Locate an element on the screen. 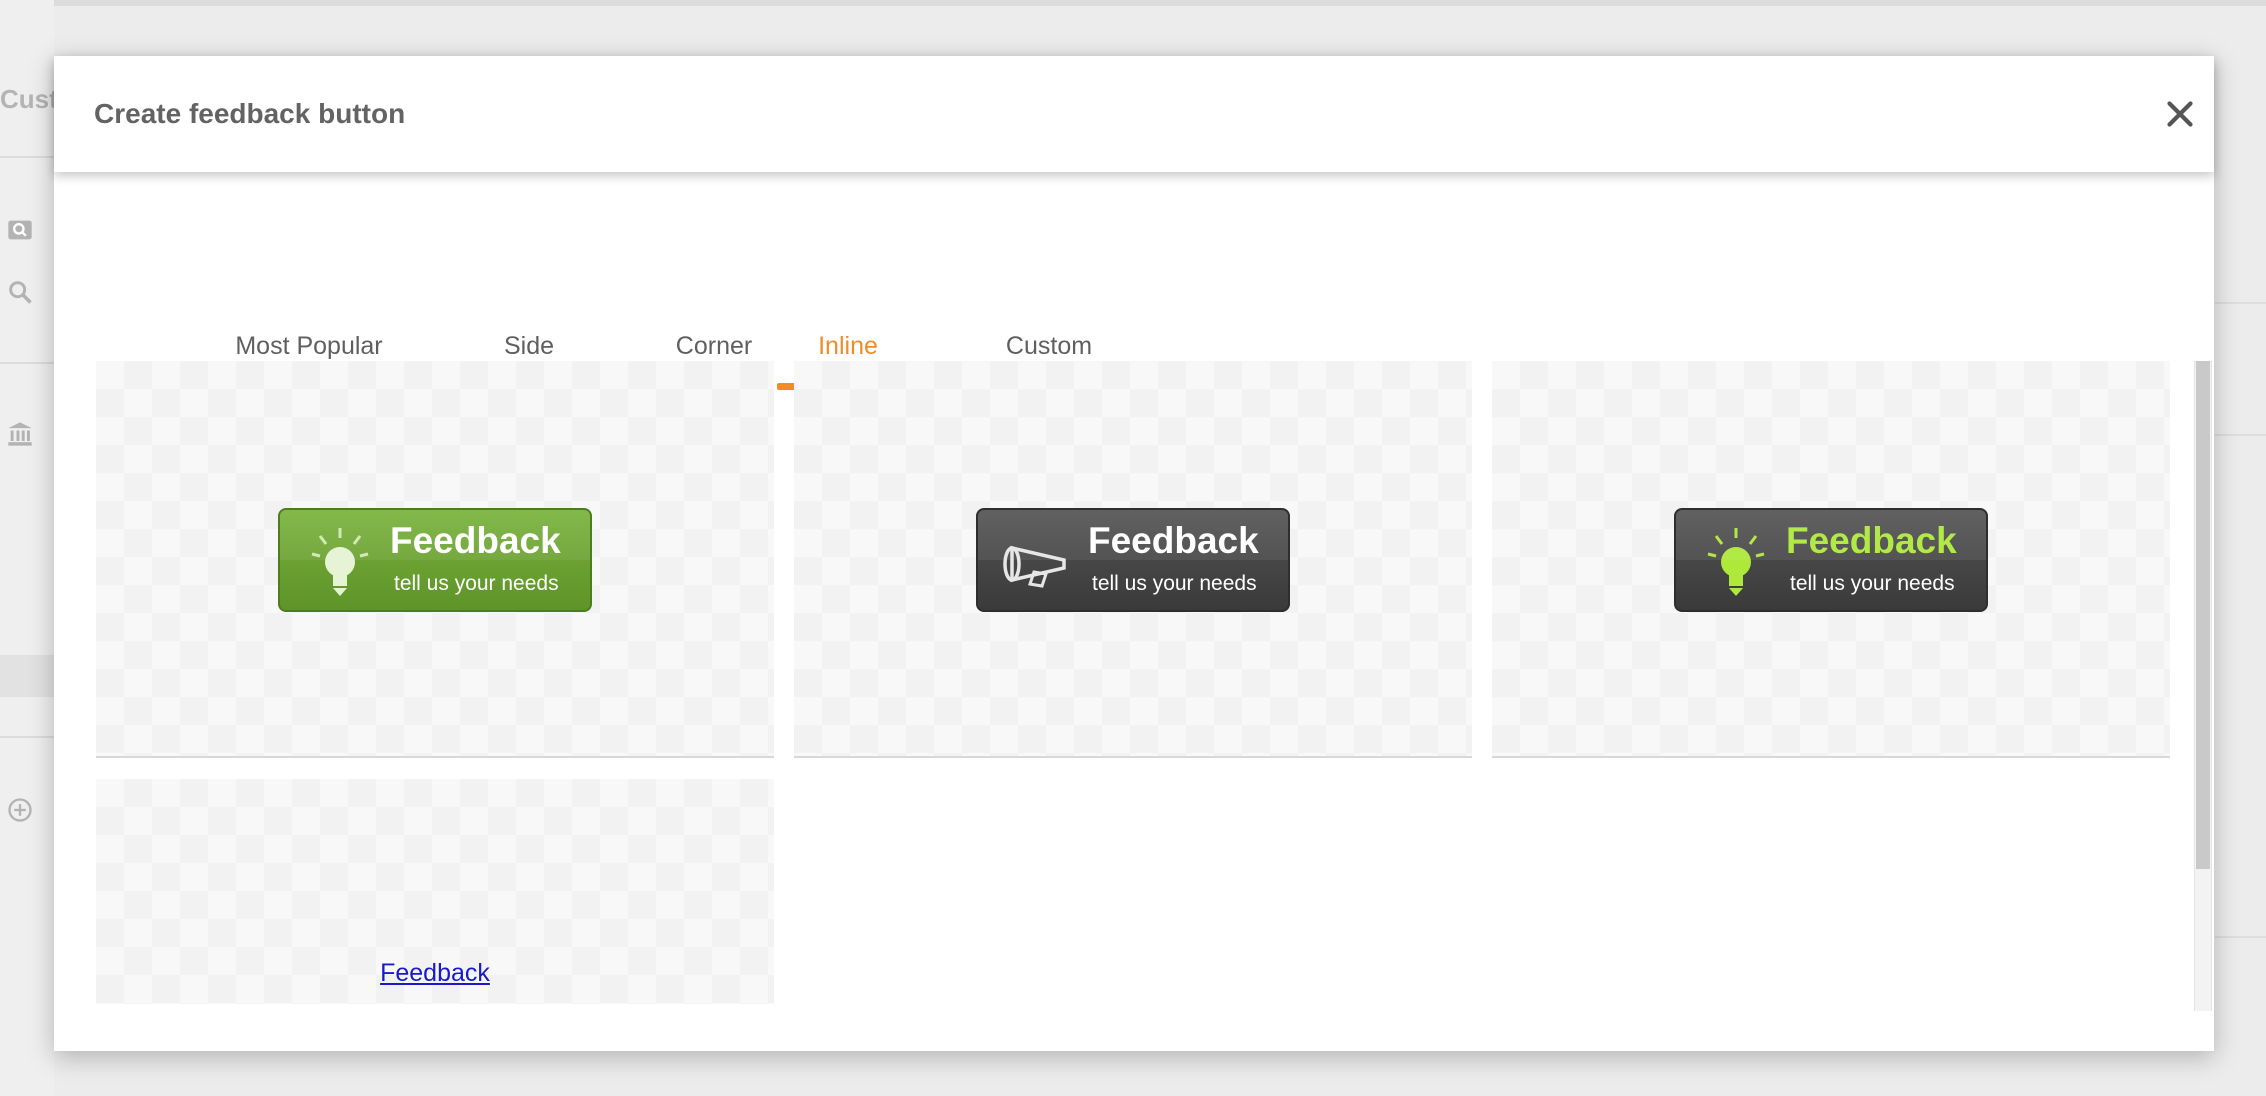 The image size is (2266, 1096). tab-label: Inline is located at coordinates (848, 346).